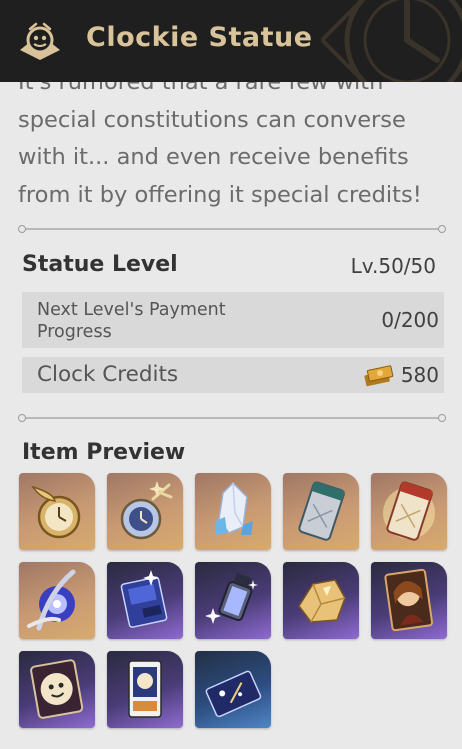 This screenshot has width=462, height=749. What do you see at coordinates (234, 508) in the screenshot?
I see `crystal-shard-icon` at bounding box center [234, 508].